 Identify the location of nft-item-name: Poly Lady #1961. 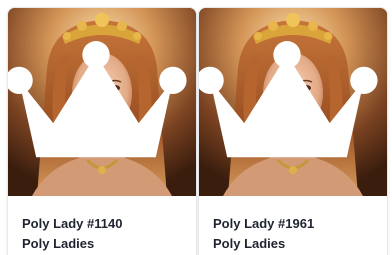
(293, 224).